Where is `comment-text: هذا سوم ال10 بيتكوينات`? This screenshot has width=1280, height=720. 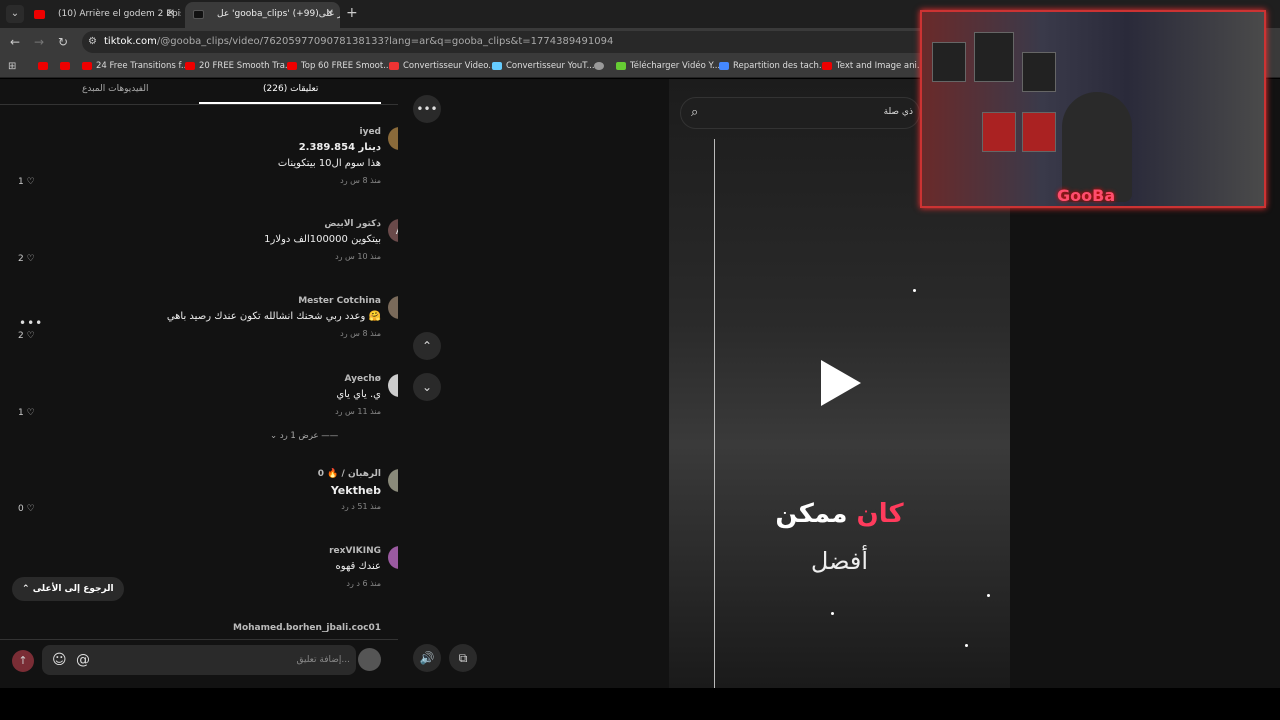 comment-text: هذا سوم ال10 بيتكوينات is located at coordinates (329, 163).